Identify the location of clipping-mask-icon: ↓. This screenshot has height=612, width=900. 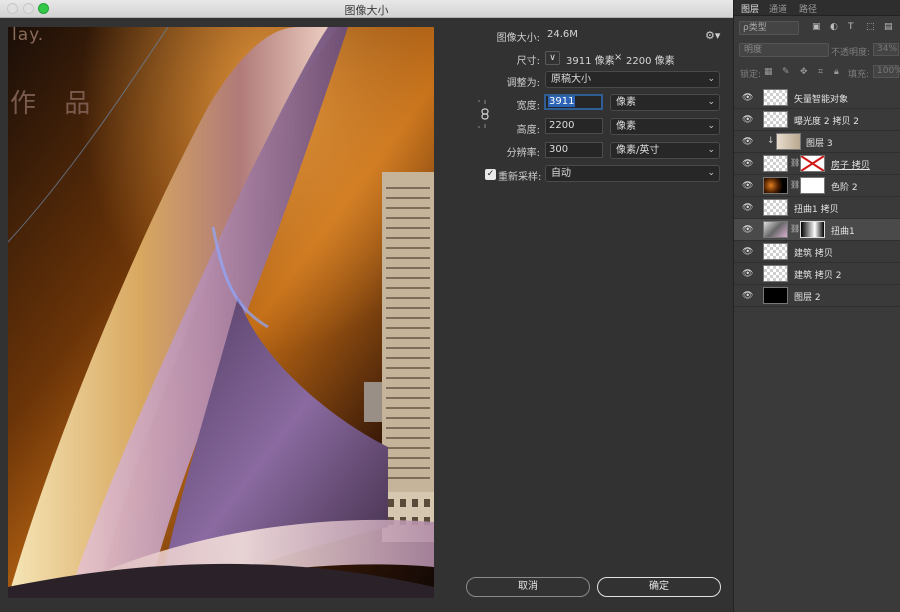
(771, 141).